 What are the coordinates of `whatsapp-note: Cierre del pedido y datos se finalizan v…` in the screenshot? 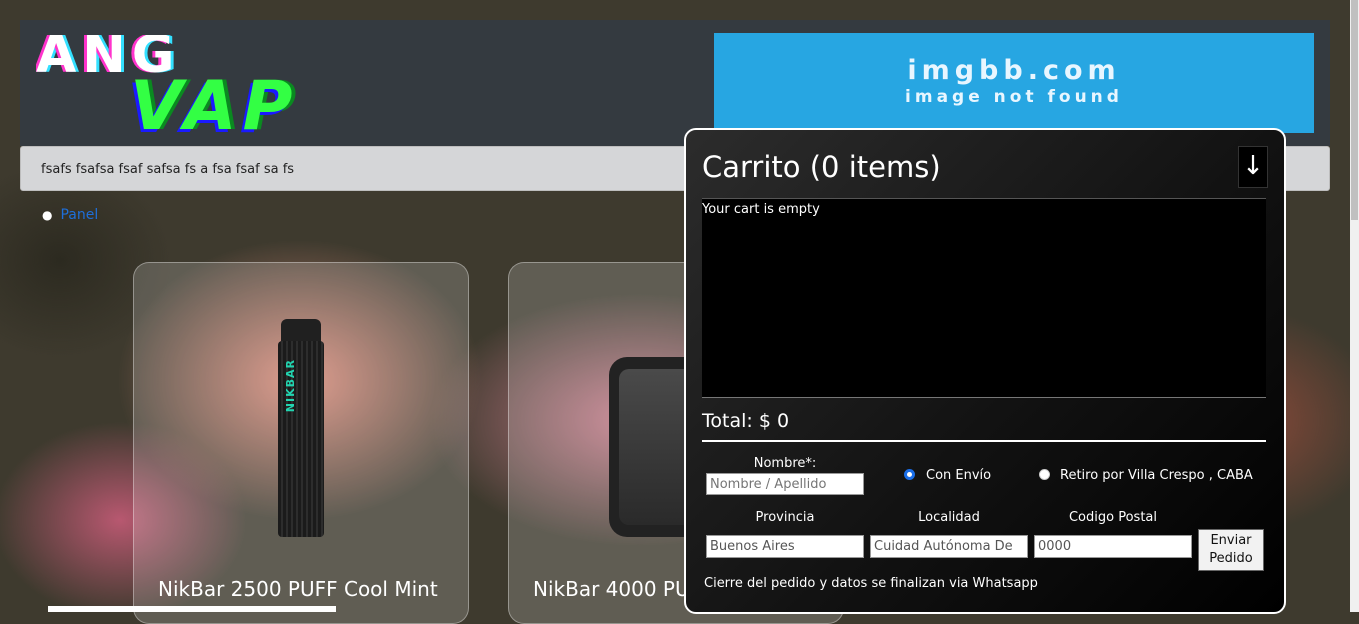 It's located at (871, 583).